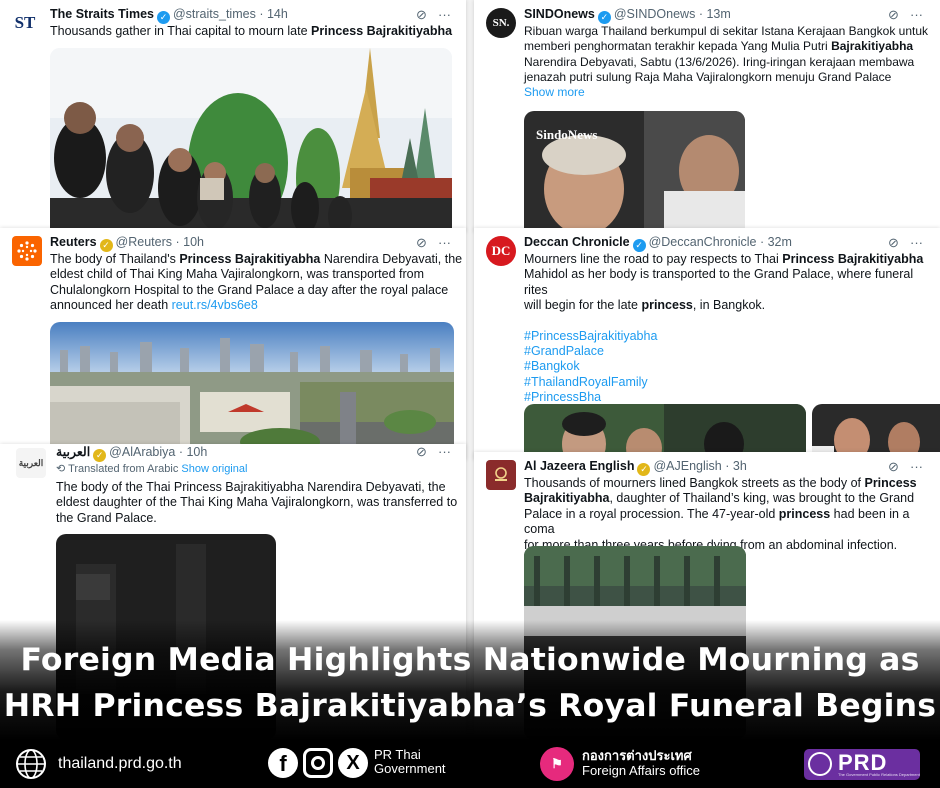  I want to click on tweet-text-bold: Bajrakitiyabha, so click(567, 498).